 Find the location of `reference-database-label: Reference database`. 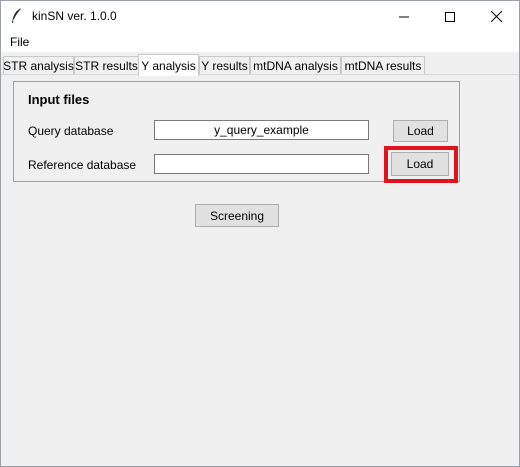

reference-database-label: Reference database is located at coordinates (82, 165).